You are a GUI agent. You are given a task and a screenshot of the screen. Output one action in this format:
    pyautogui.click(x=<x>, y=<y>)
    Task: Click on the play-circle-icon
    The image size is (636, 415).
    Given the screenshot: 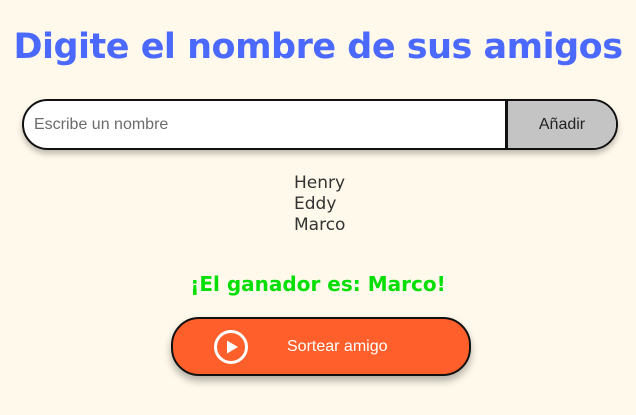 What is the action you would take?
    pyautogui.click(x=231, y=347)
    